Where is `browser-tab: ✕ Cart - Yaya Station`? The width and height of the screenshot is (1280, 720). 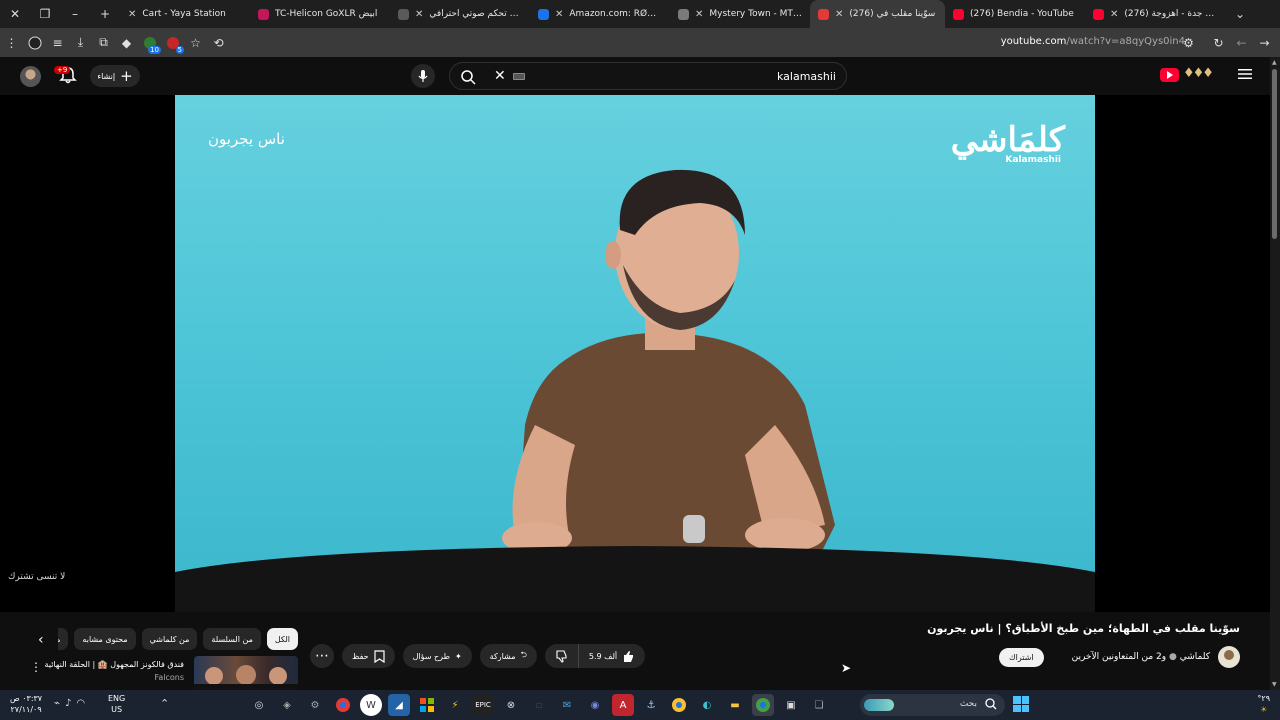 browser-tab: ✕ Cart - Yaya Station is located at coordinates (185, 14).